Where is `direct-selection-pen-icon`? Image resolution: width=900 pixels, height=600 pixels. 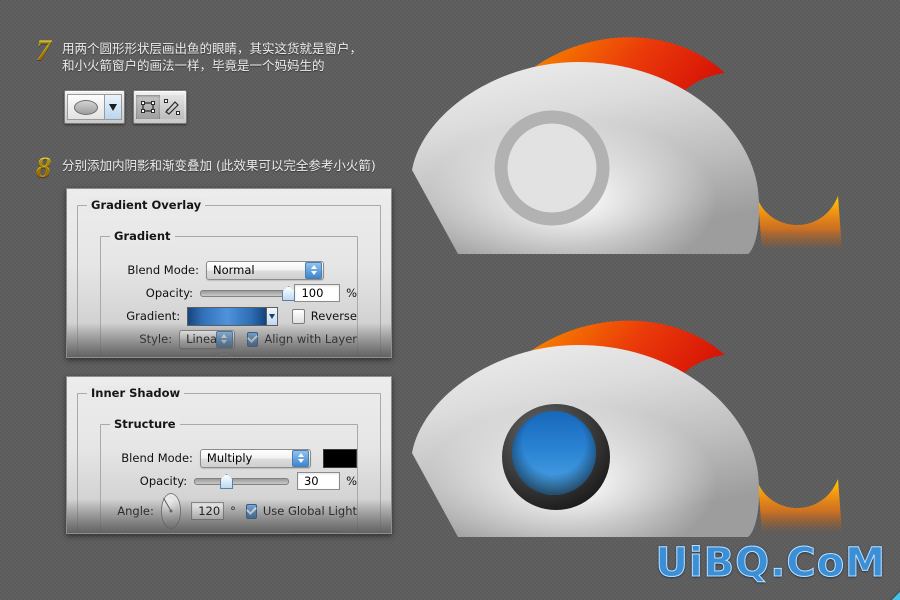 direct-selection-pen-icon is located at coordinates (172, 107).